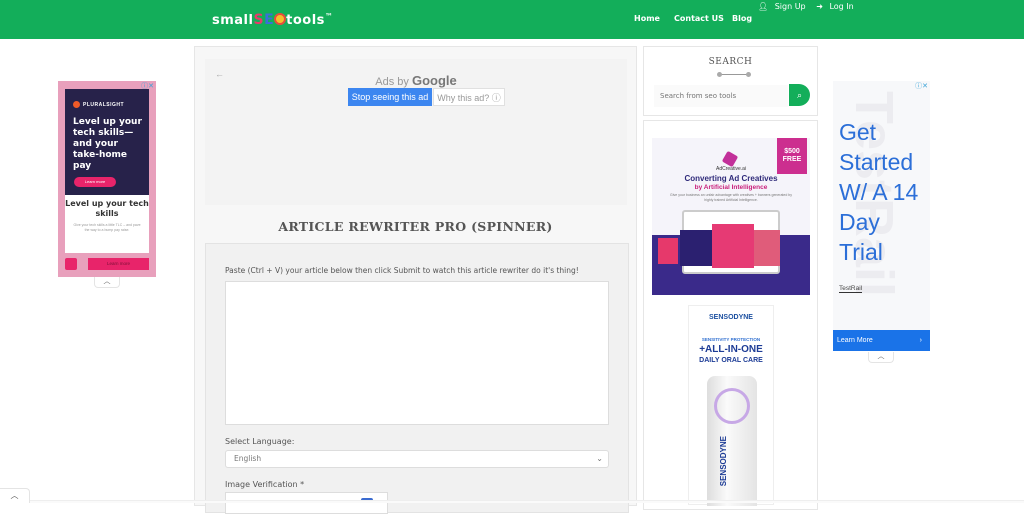 Image resolution: width=1024 pixels, height=514 pixels. Describe the element at coordinates (599, 458) in the screenshot. I see `chevron-down-icon: ⌄` at that location.